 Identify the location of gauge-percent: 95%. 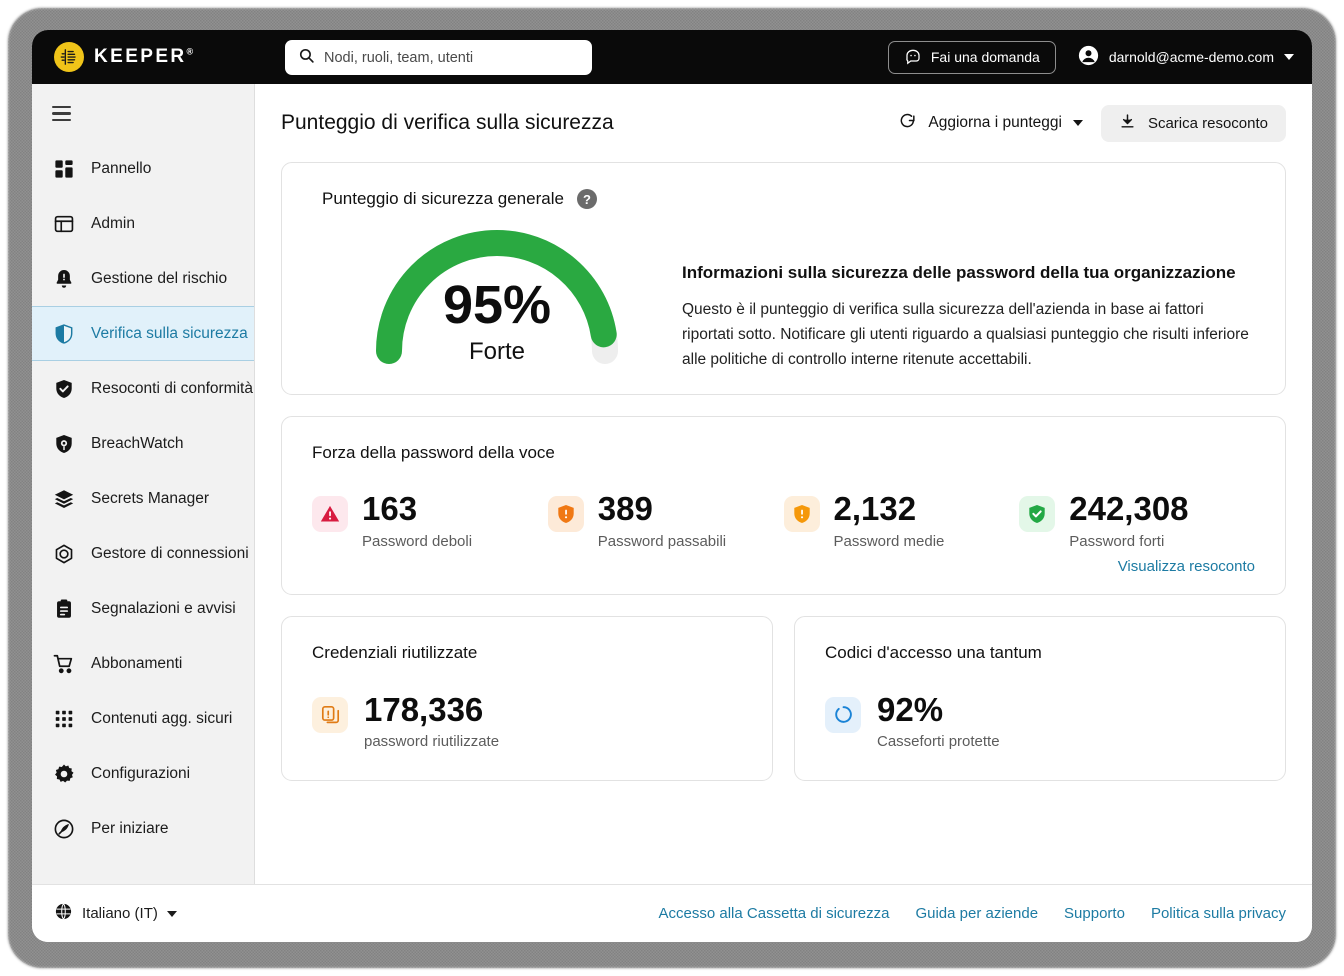
(497, 305).